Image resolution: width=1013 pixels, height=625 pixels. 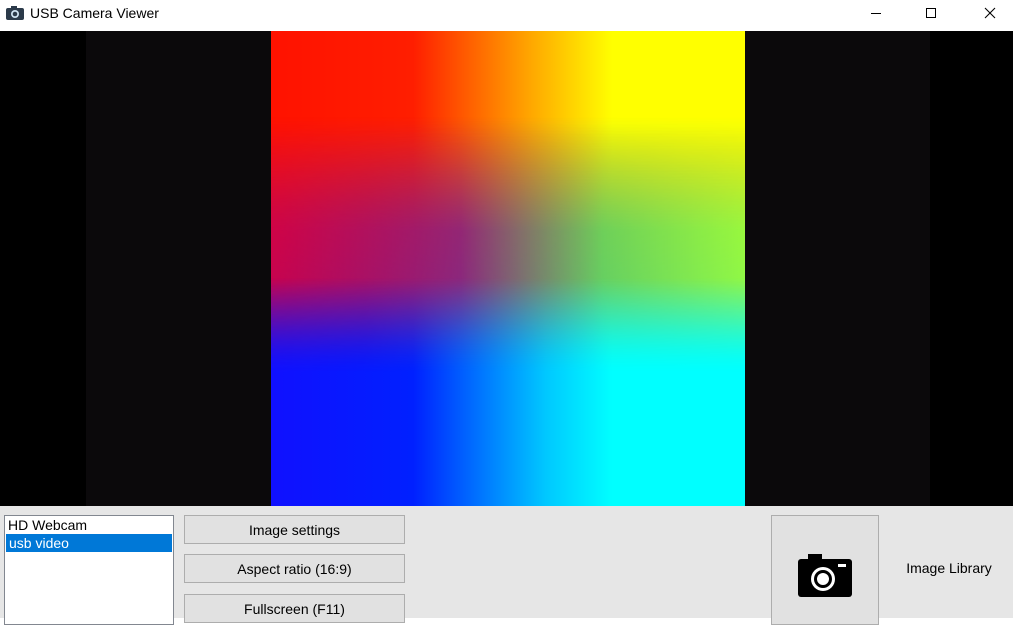 I want to click on device-item-hd-webcam: HD Webcam, so click(x=89, y=525).